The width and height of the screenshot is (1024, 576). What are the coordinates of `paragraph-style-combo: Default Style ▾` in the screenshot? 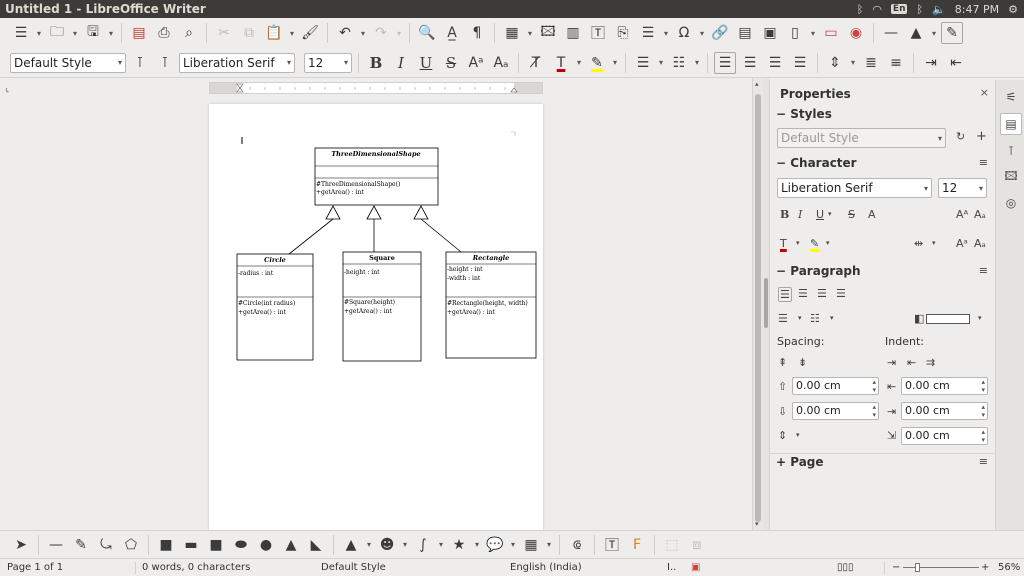 It's located at (68, 62).